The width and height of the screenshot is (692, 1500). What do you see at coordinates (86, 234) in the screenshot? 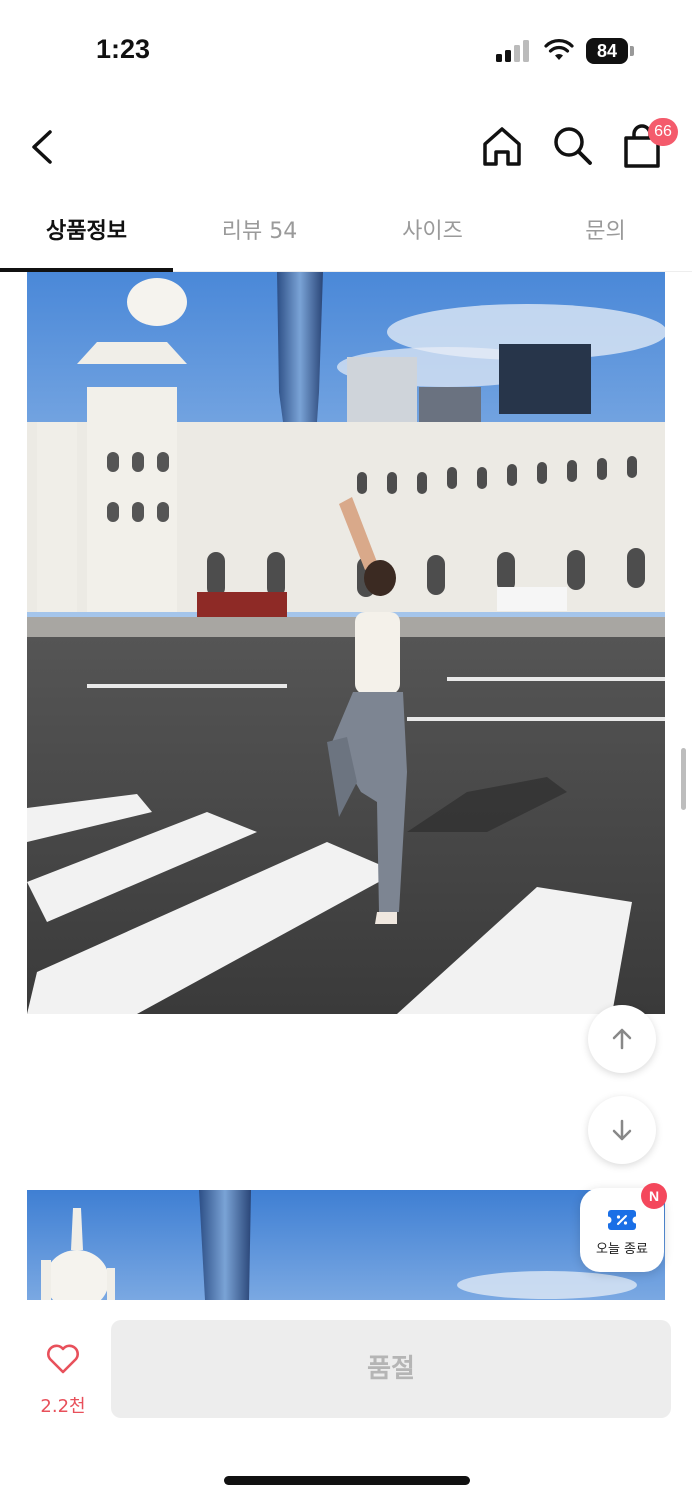
I see `tab-product-info: 상품정보` at bounding box center [86, 234].